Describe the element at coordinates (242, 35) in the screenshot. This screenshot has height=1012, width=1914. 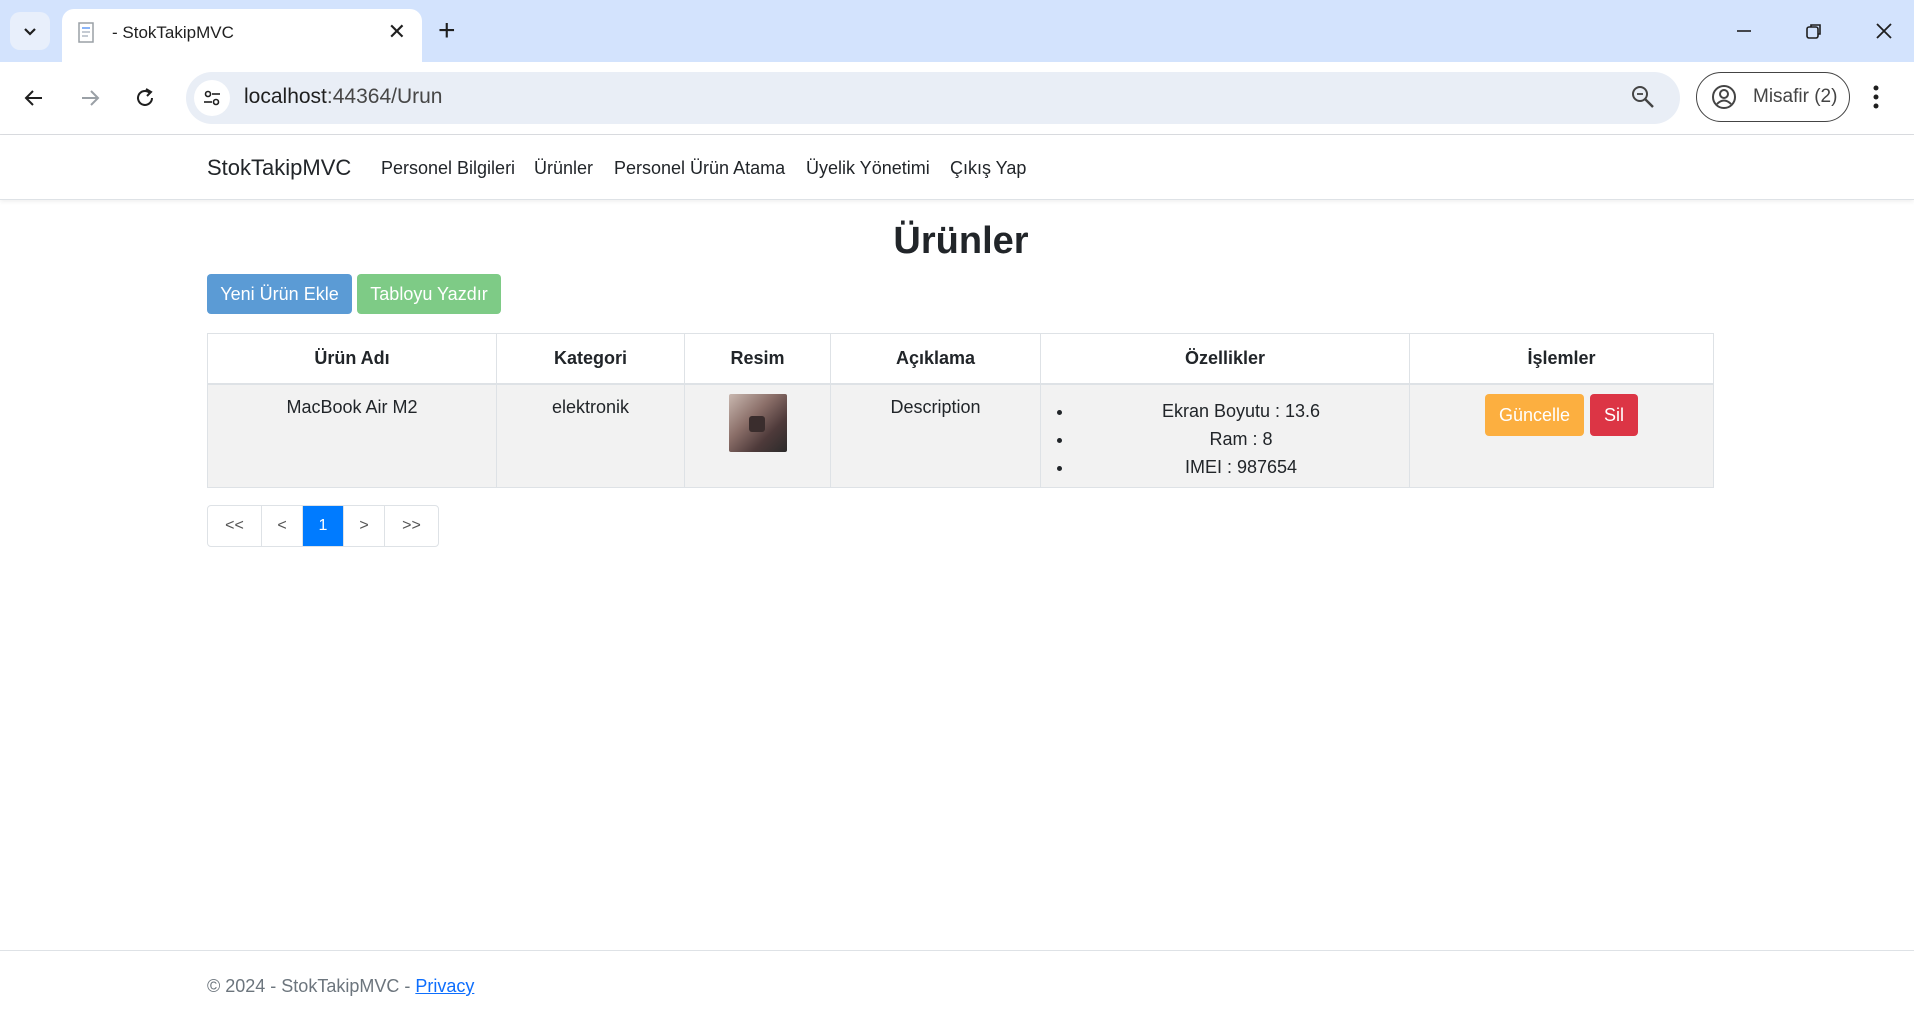
I see `browser-tab: - StokTakipMVC ✕` at that location.